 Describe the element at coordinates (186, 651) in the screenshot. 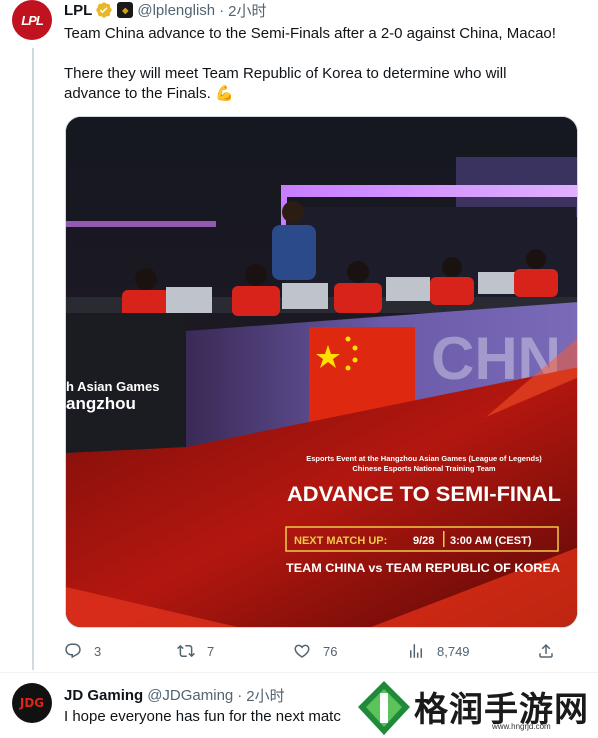

I see `retweet-icon` at that location.